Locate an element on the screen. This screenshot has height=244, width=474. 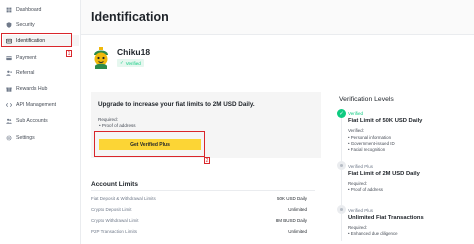
timeline-line is located at coordinates (341, 178).